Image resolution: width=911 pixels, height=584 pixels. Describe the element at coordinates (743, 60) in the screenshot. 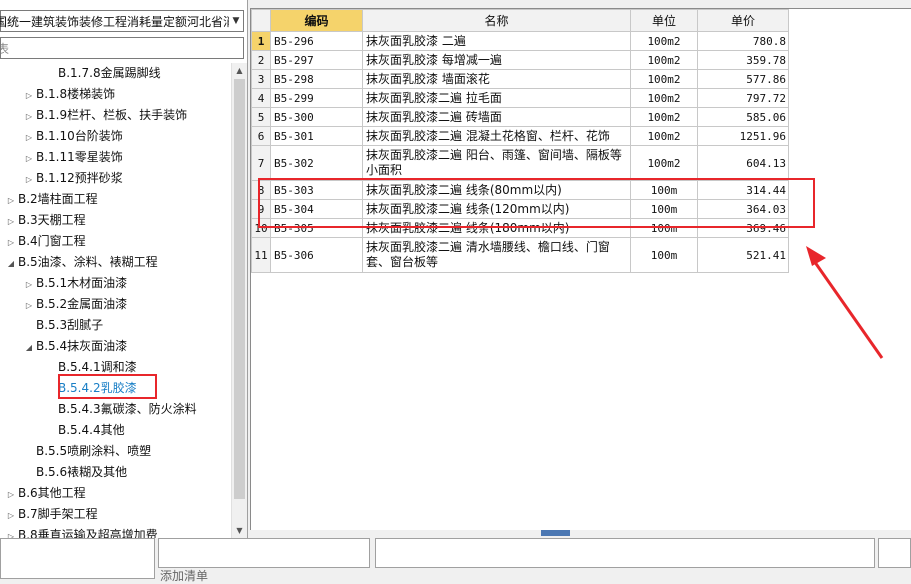

I see `cell-price: 359.78` at that location.